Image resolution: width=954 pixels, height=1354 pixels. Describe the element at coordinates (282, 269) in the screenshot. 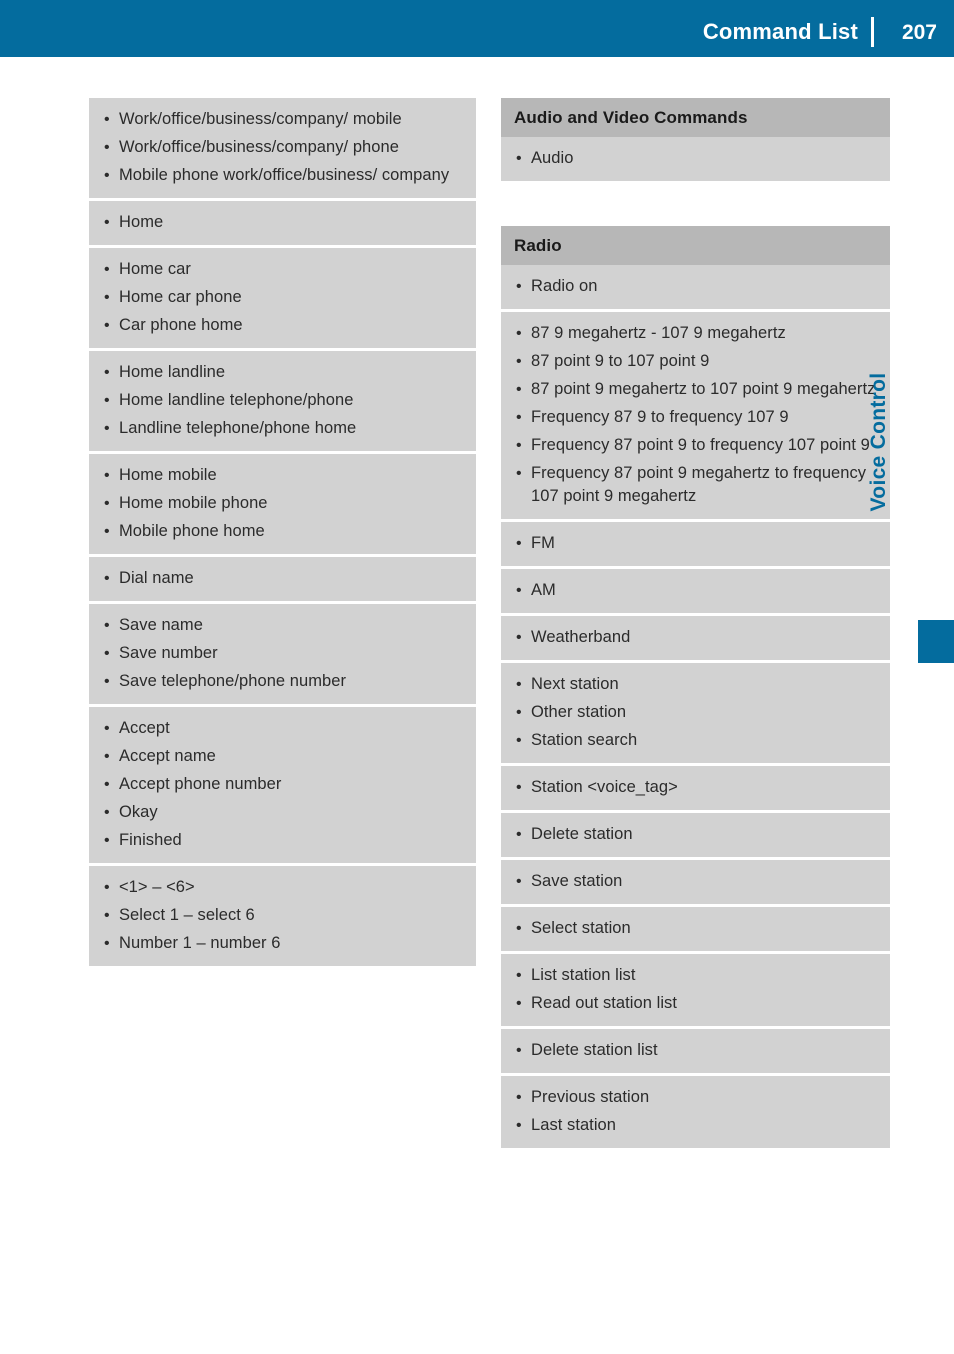

I see `command-item: Home car` at that location.